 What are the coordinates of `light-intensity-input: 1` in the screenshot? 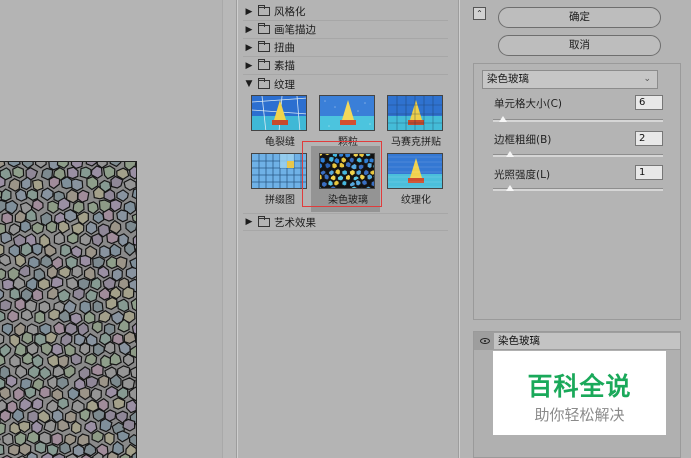 It's located at (649, 172).